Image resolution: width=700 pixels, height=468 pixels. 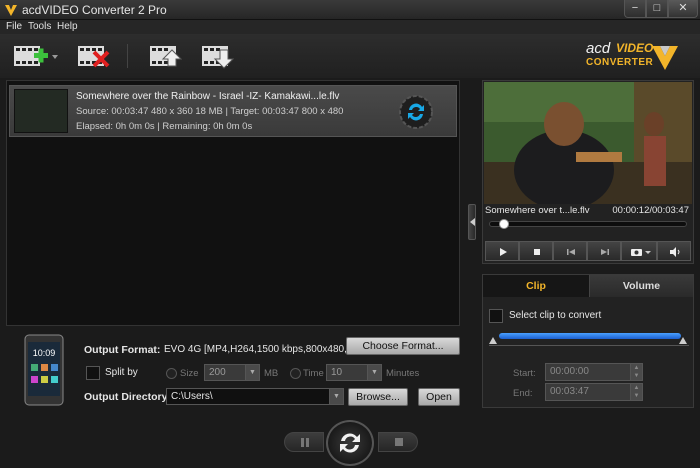 I want to click on menu-tools: Tools, so click(x=39, y=26).